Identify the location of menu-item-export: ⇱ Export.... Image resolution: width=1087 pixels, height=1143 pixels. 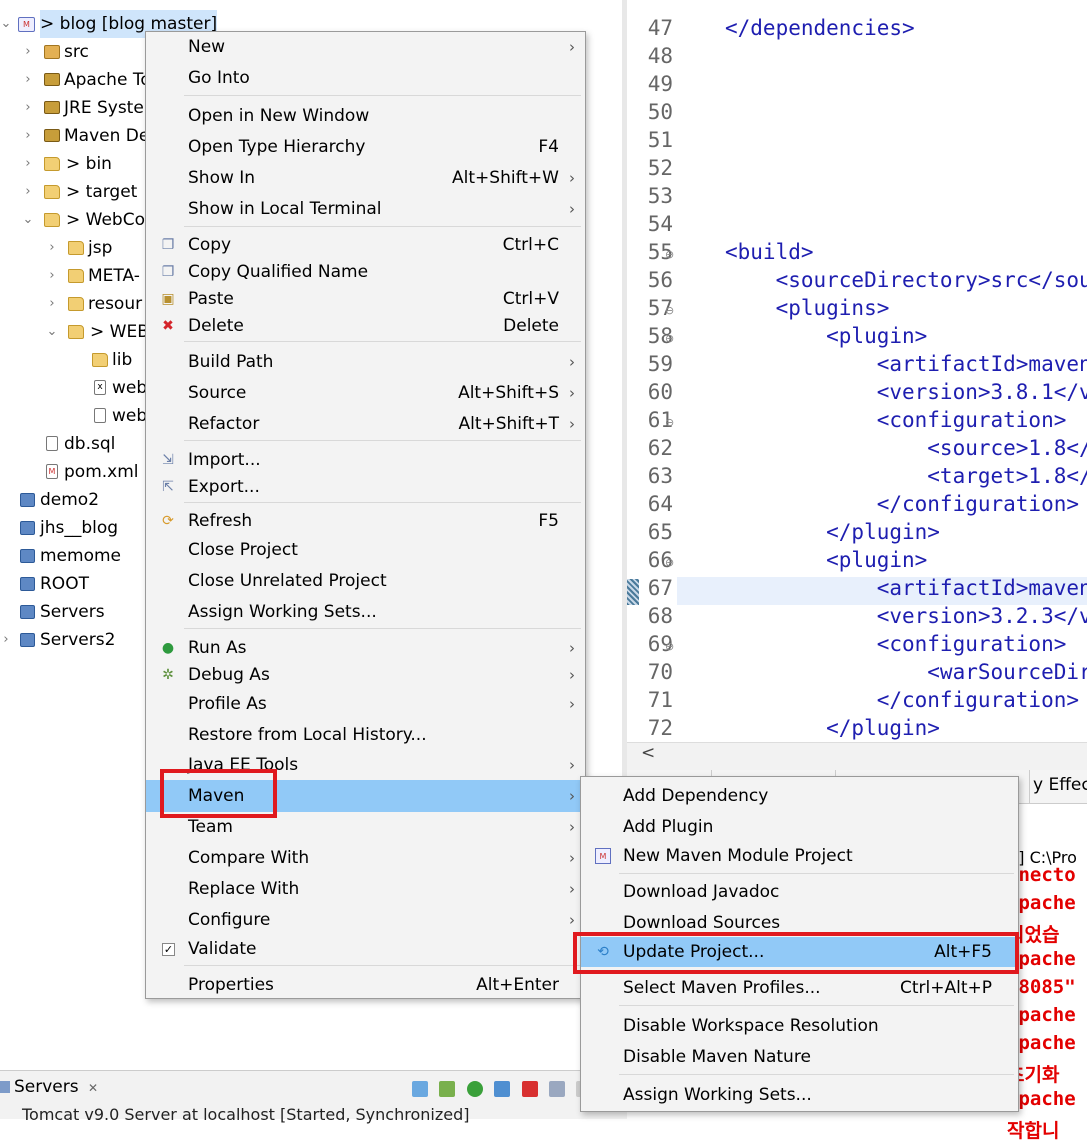
(365, 487).